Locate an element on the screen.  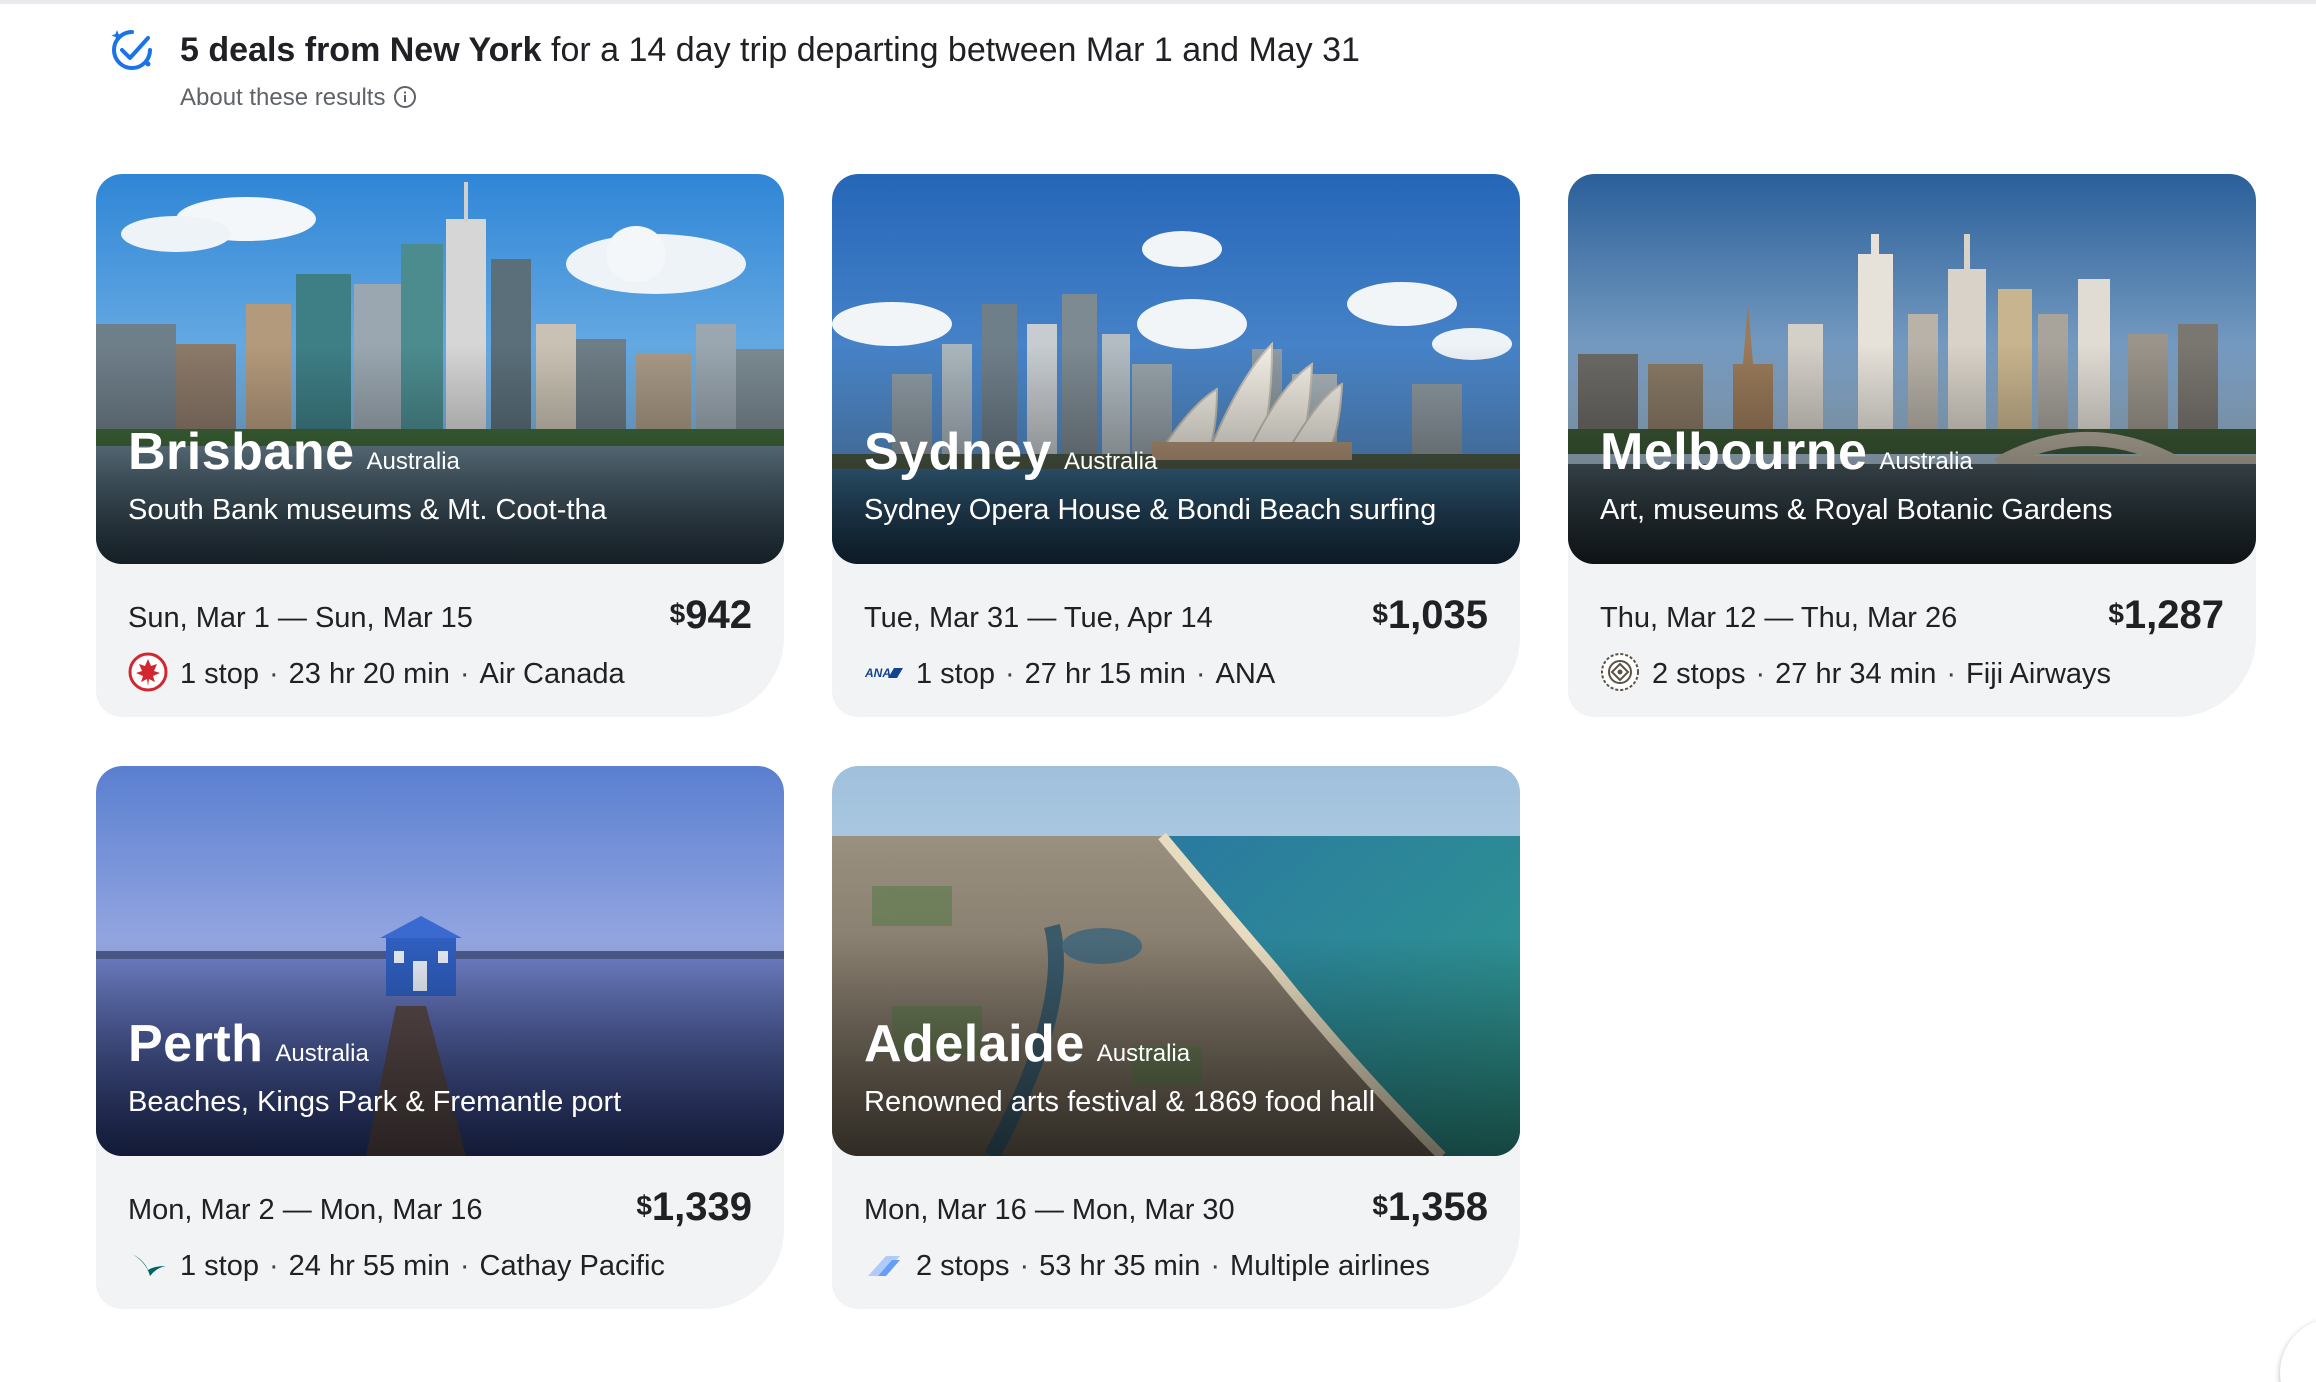
duration: 24 hr 55 min is located at coordinates (369, 1266).